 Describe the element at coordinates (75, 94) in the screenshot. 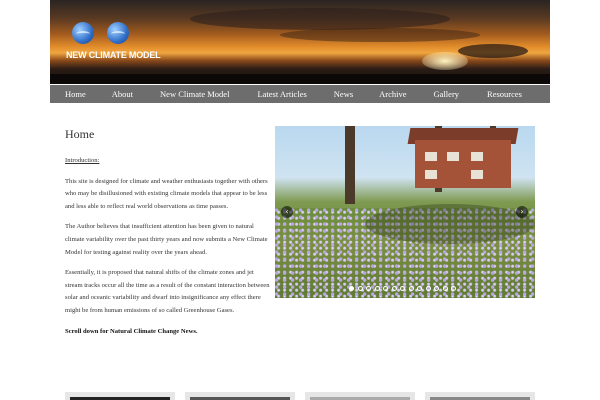

I see `nav-home: Home` at that location.